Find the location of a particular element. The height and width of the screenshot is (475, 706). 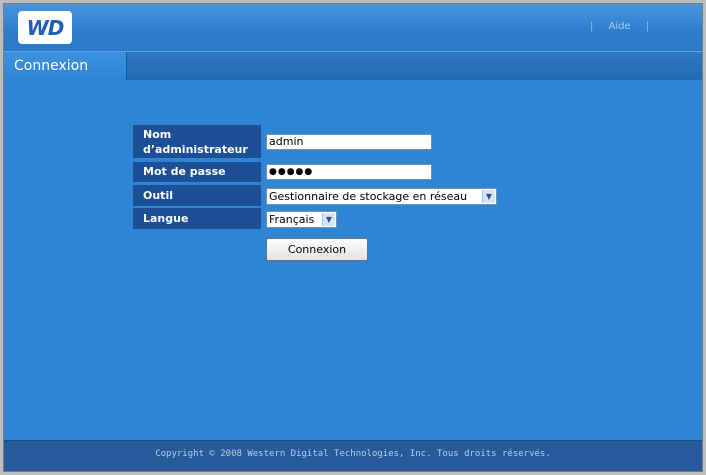

help-nav: | Aide | is located at coordinates (618, 26).